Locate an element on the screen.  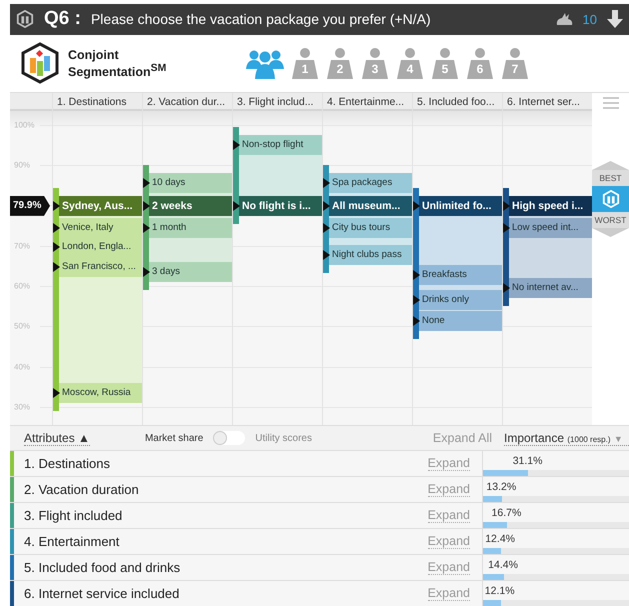
attributes-sort-link: Attributes ▲ is located at coordinates (57, 438).